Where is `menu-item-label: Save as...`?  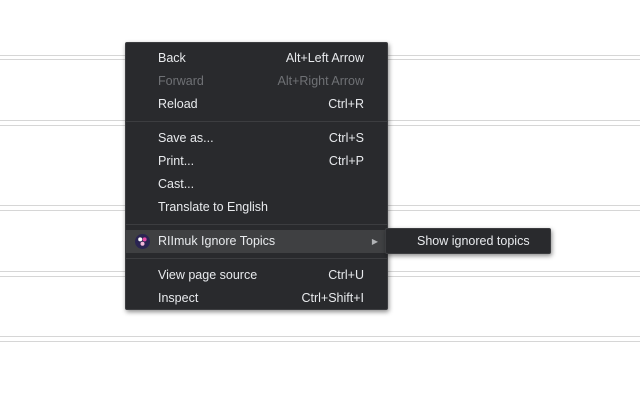
menu-item-label: Save as... is located at coordinates (186, 138).